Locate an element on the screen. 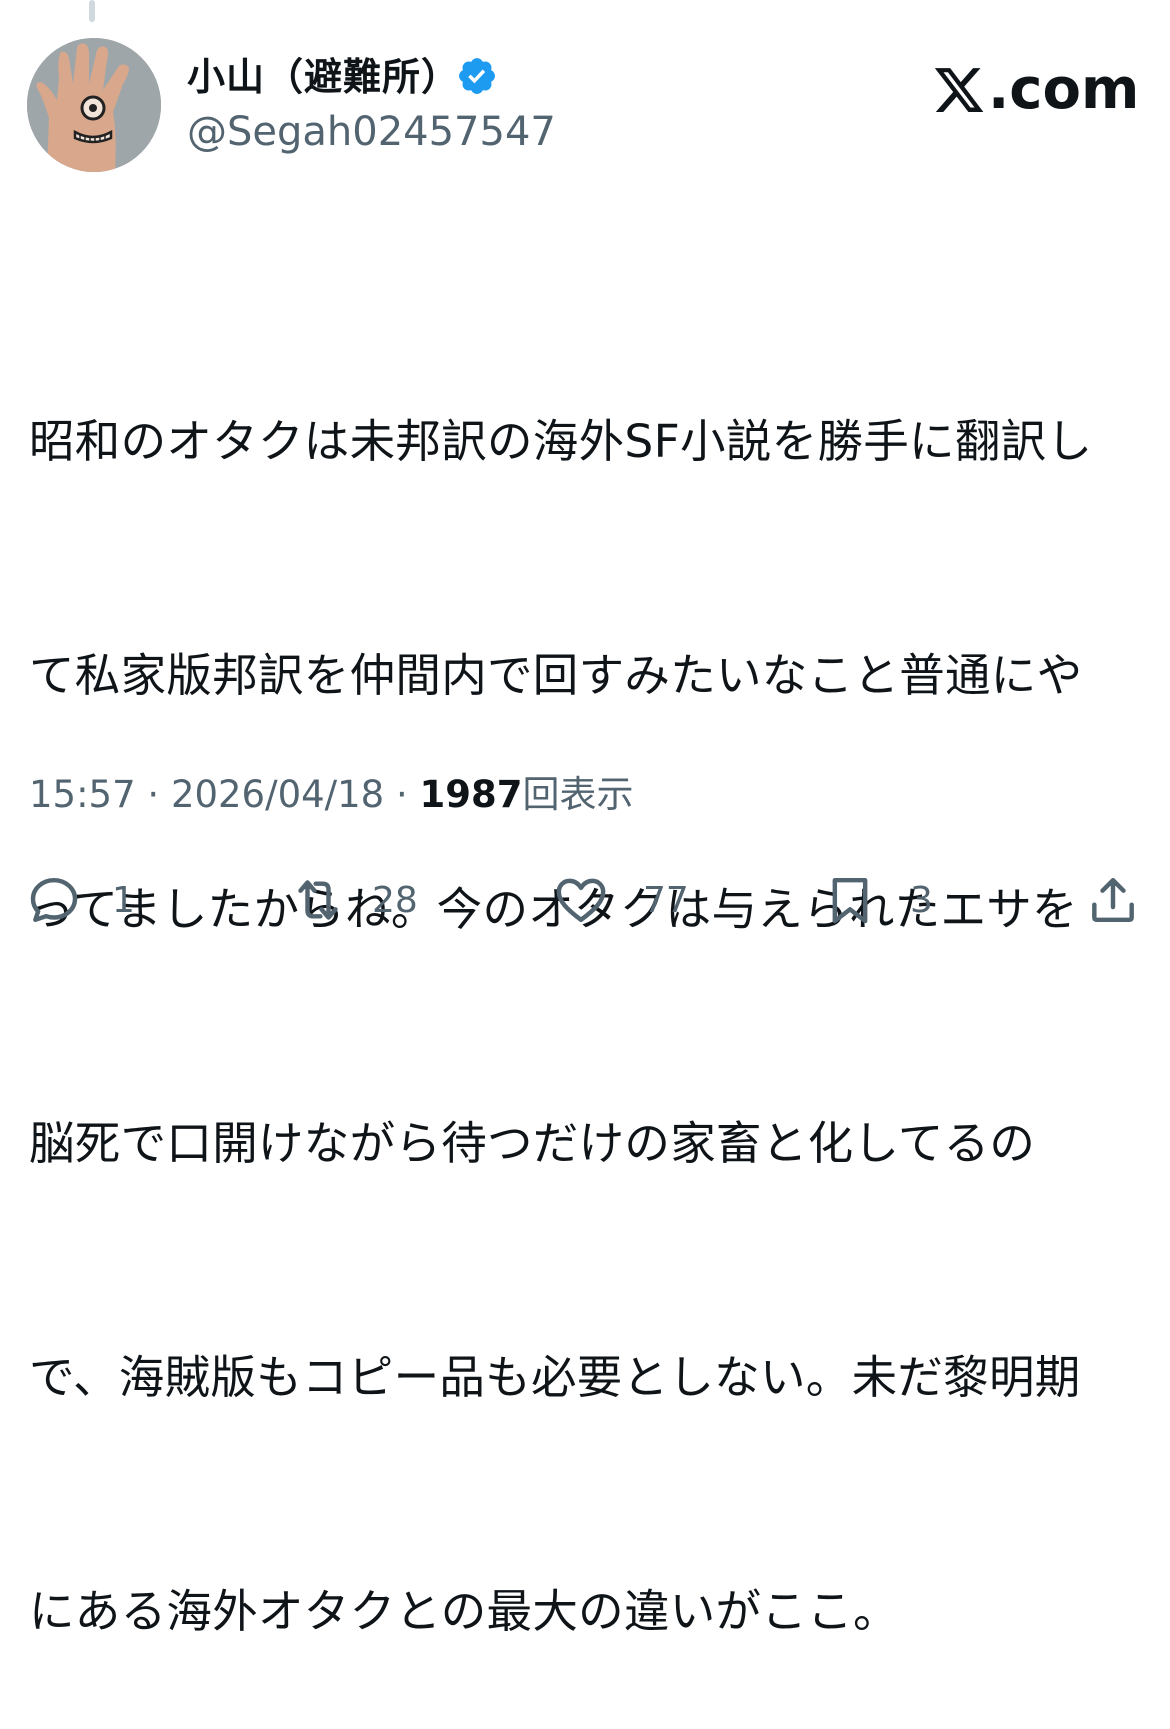  x-com-logo: .com is located at coordinates (1035, 90).